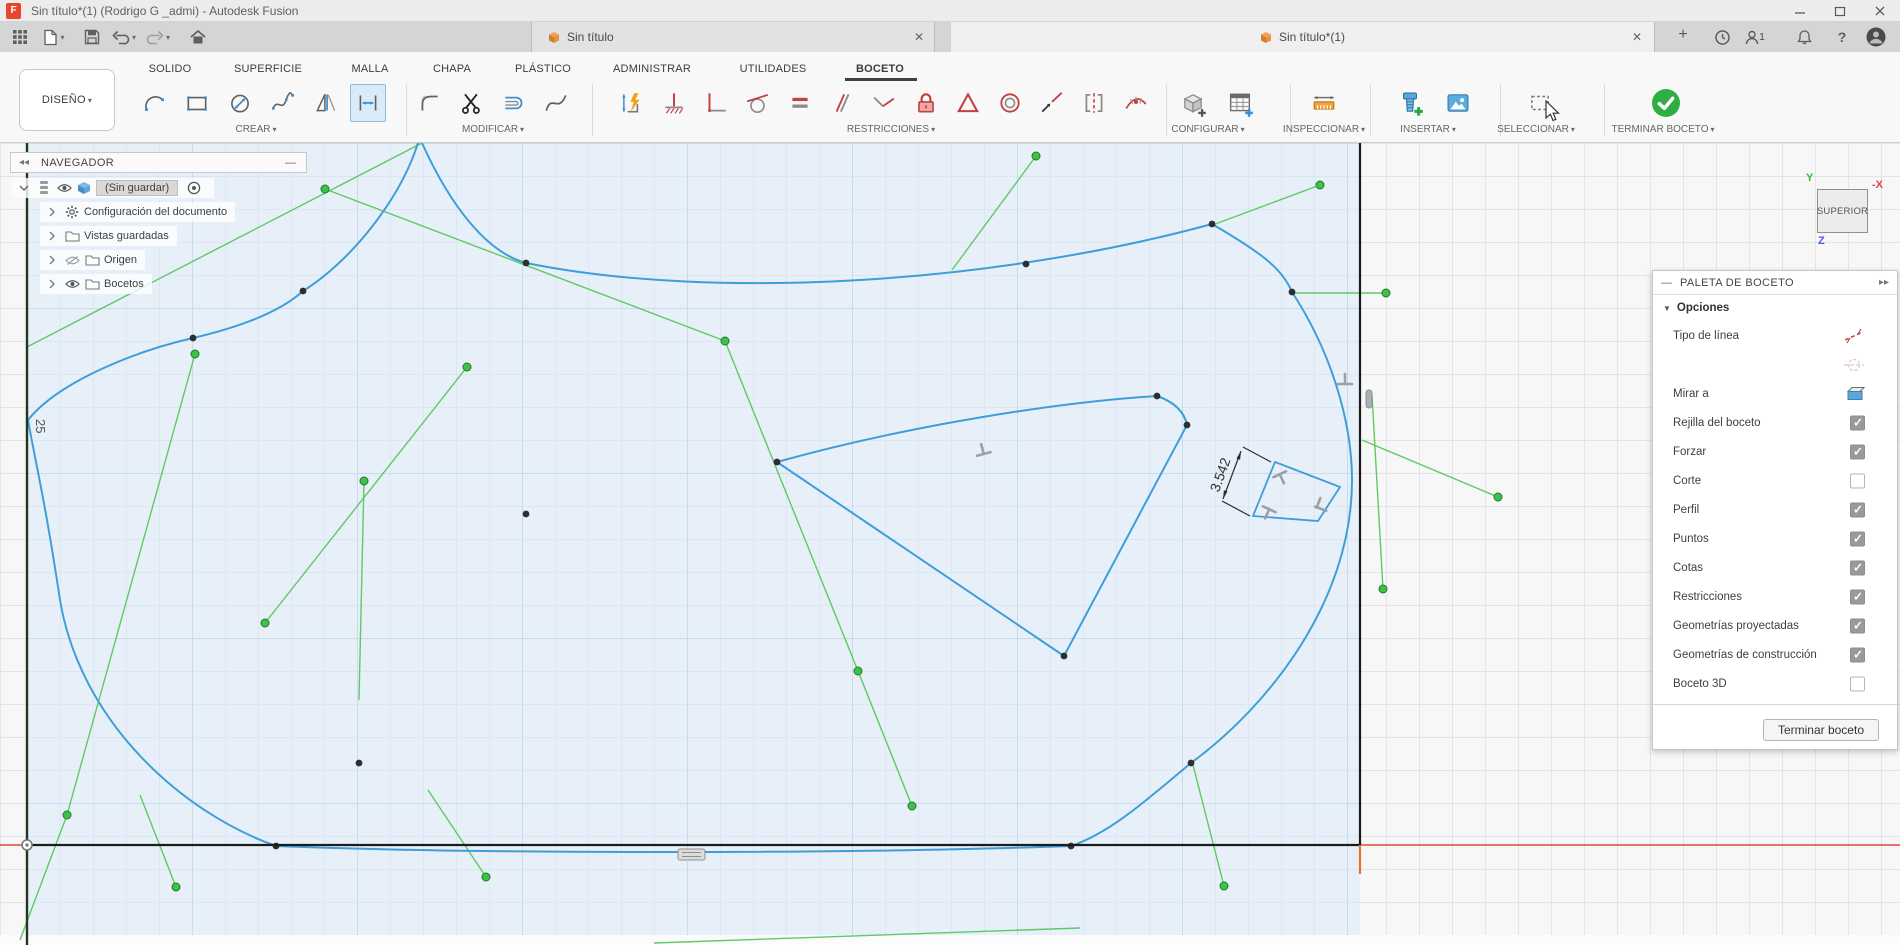 This screenshot has height=945, width=1900. What do you see at coordinates (194, 188) in the screenshot?
I see `radio-active-icon` at bounding box center [194, 188].